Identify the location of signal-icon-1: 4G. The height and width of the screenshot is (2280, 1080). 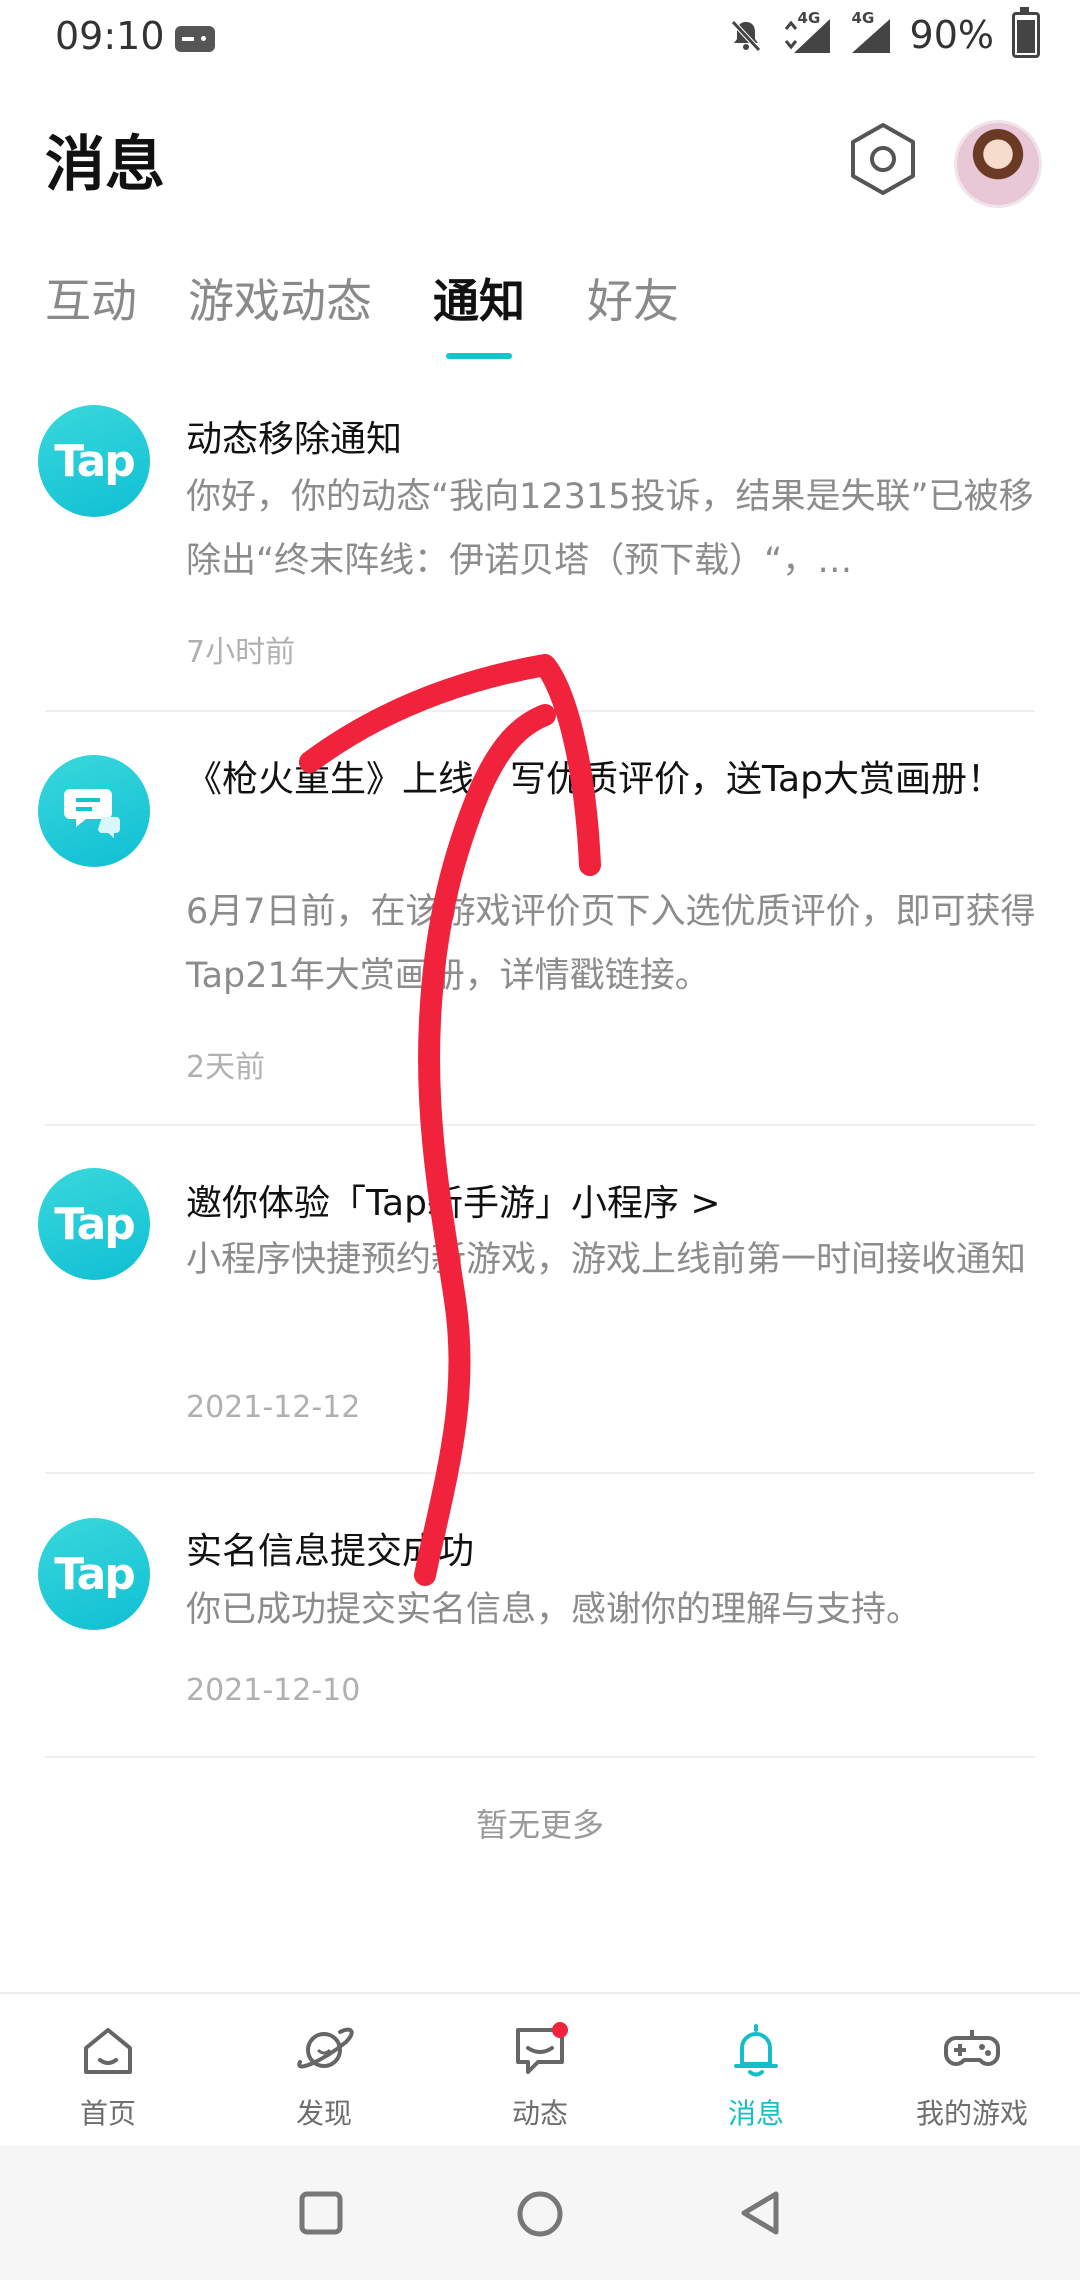
(807, 32).